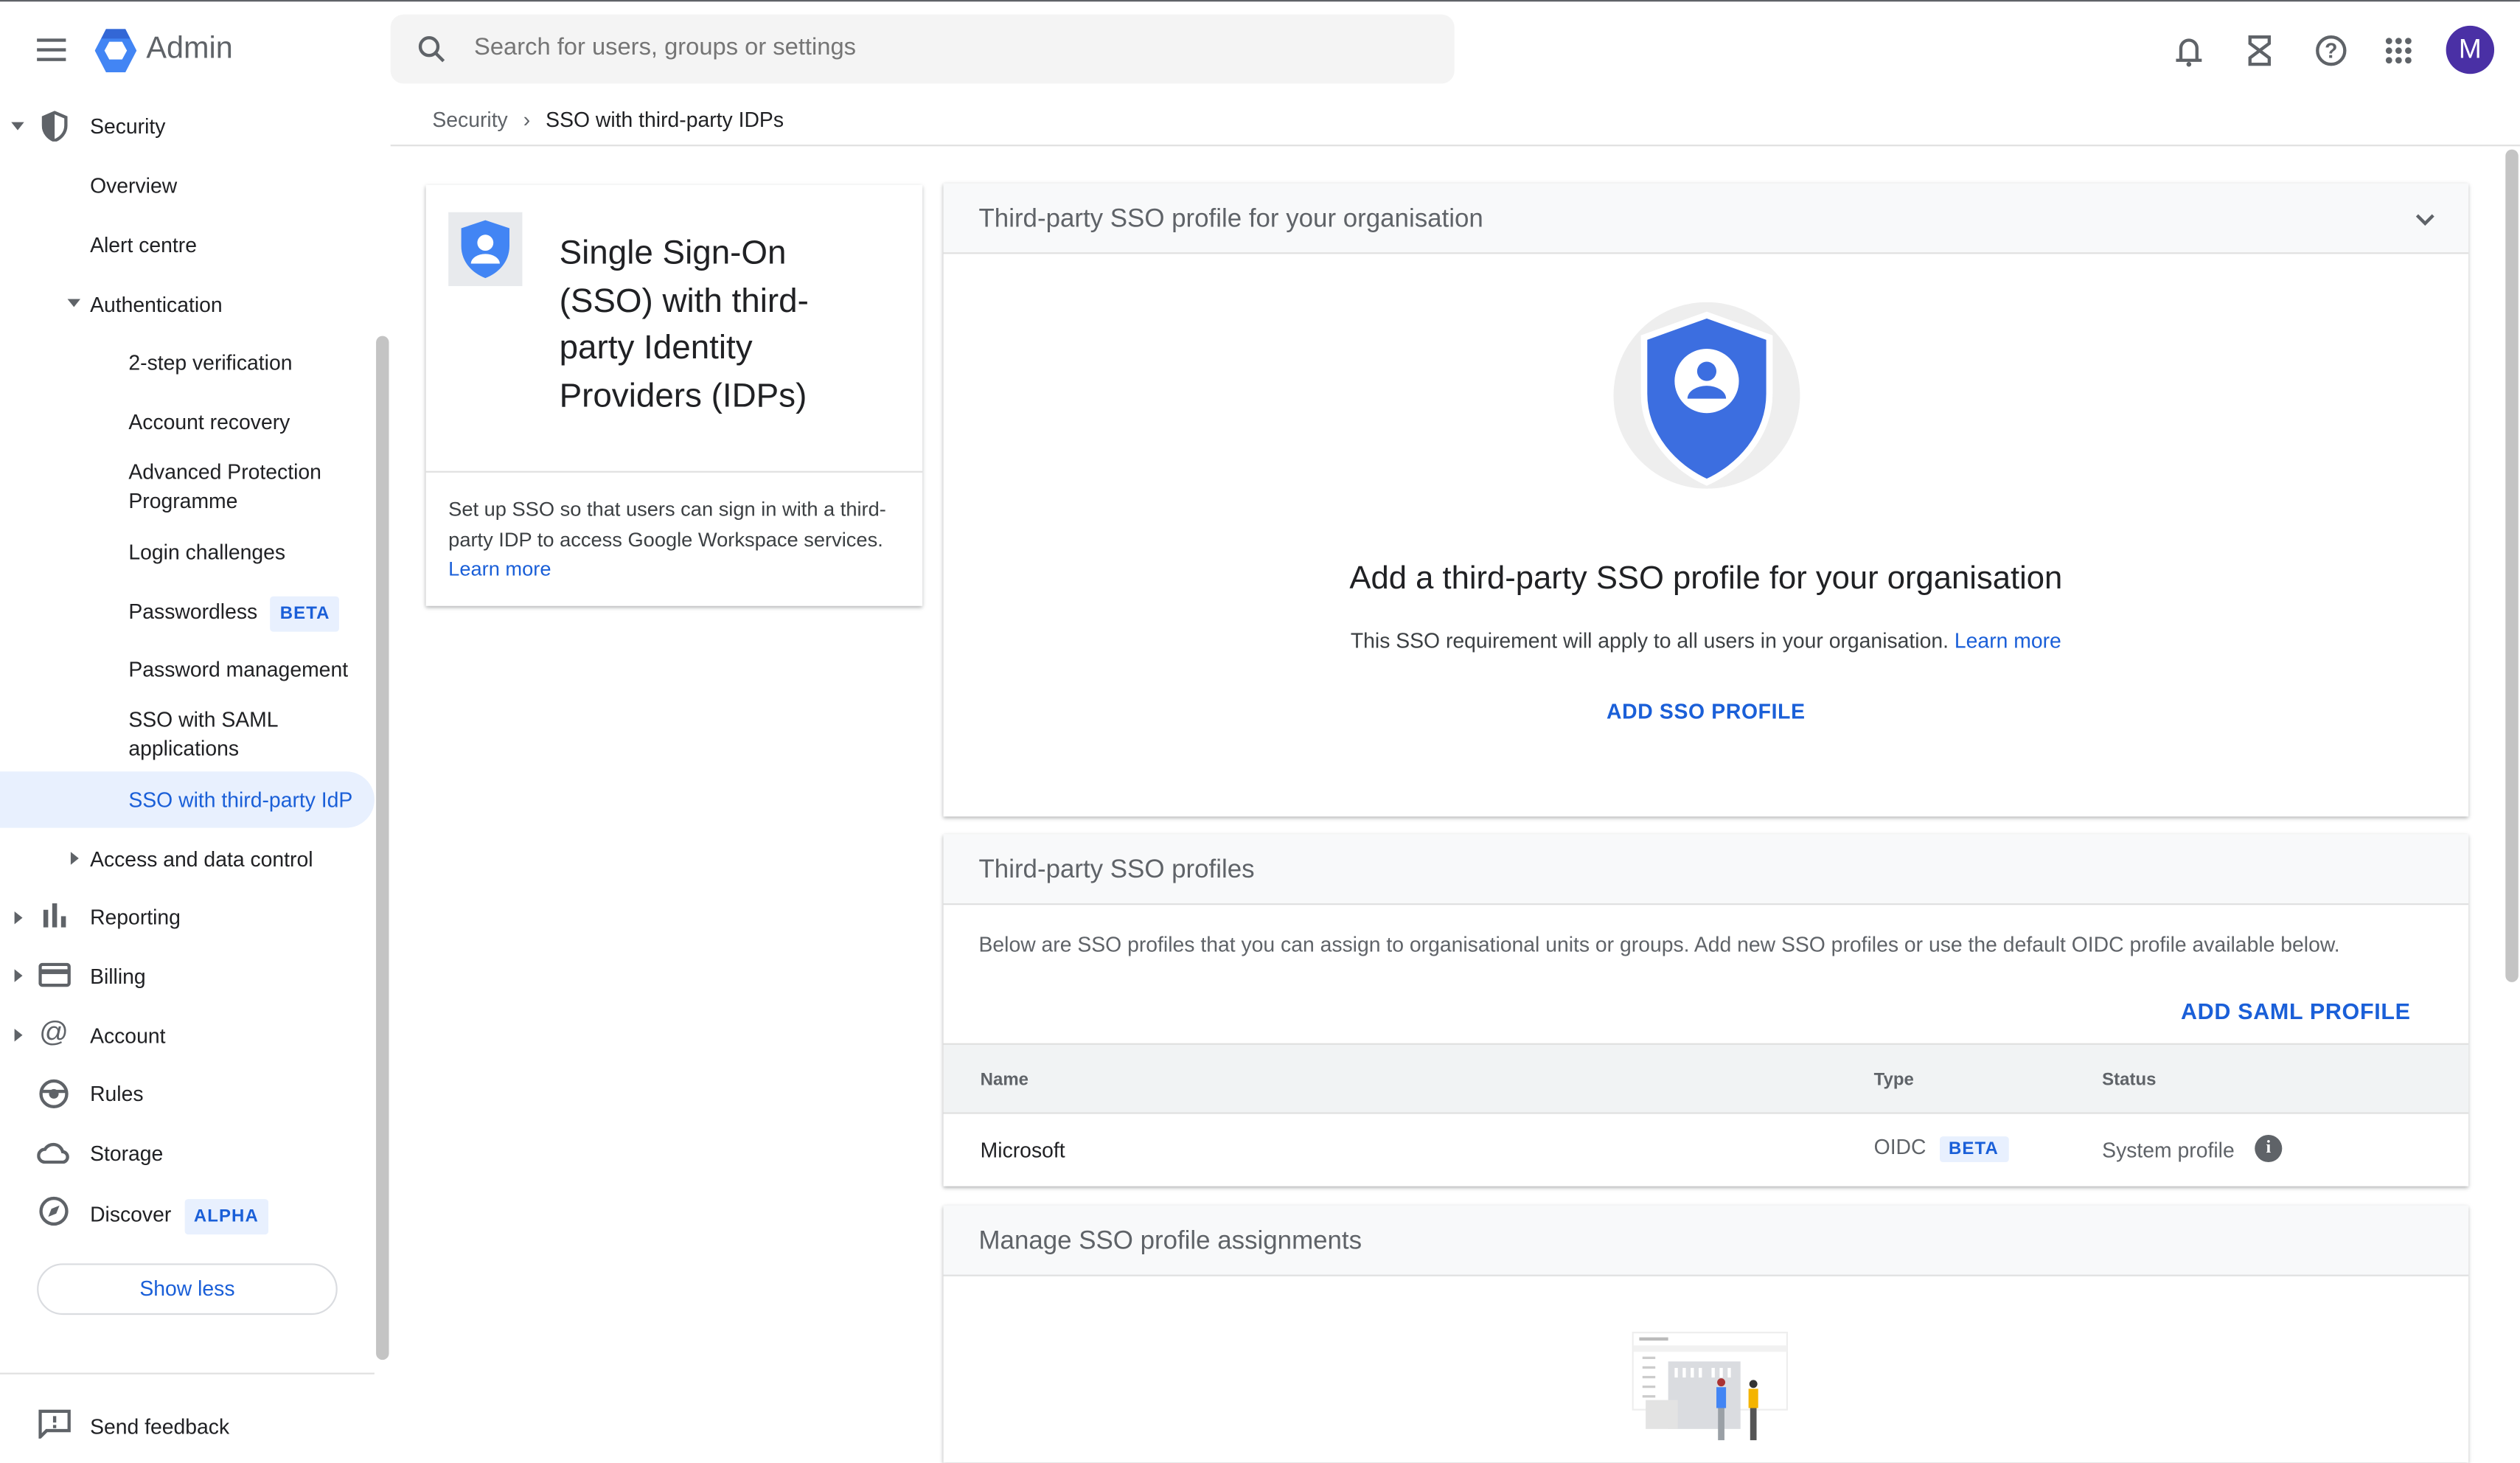 The image size is (2520, 1463). What do you see at coordinates (156, 306) in the screenshot?
I see `sidebar-item-authentication: Authentication` at bounding box center [156, 306].